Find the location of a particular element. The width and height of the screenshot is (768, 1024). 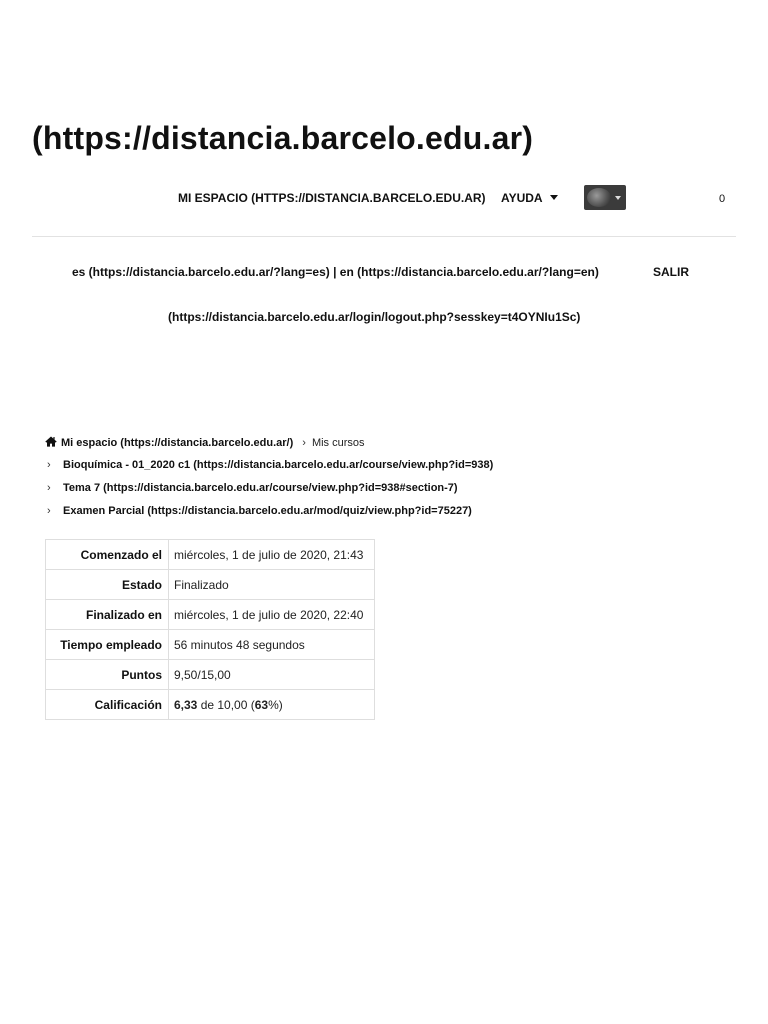

avatar is located at coordinates (599, 197).